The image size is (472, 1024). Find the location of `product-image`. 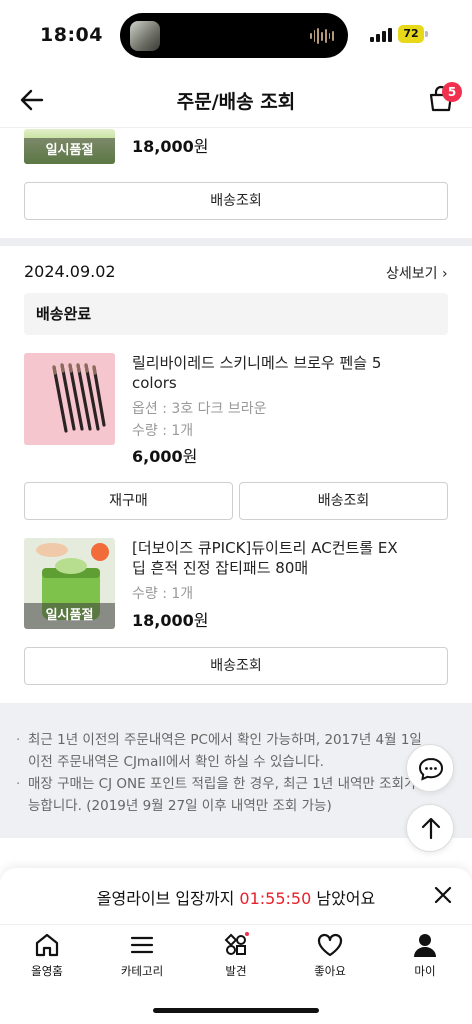

product-image is located at coordinates (69, 399).